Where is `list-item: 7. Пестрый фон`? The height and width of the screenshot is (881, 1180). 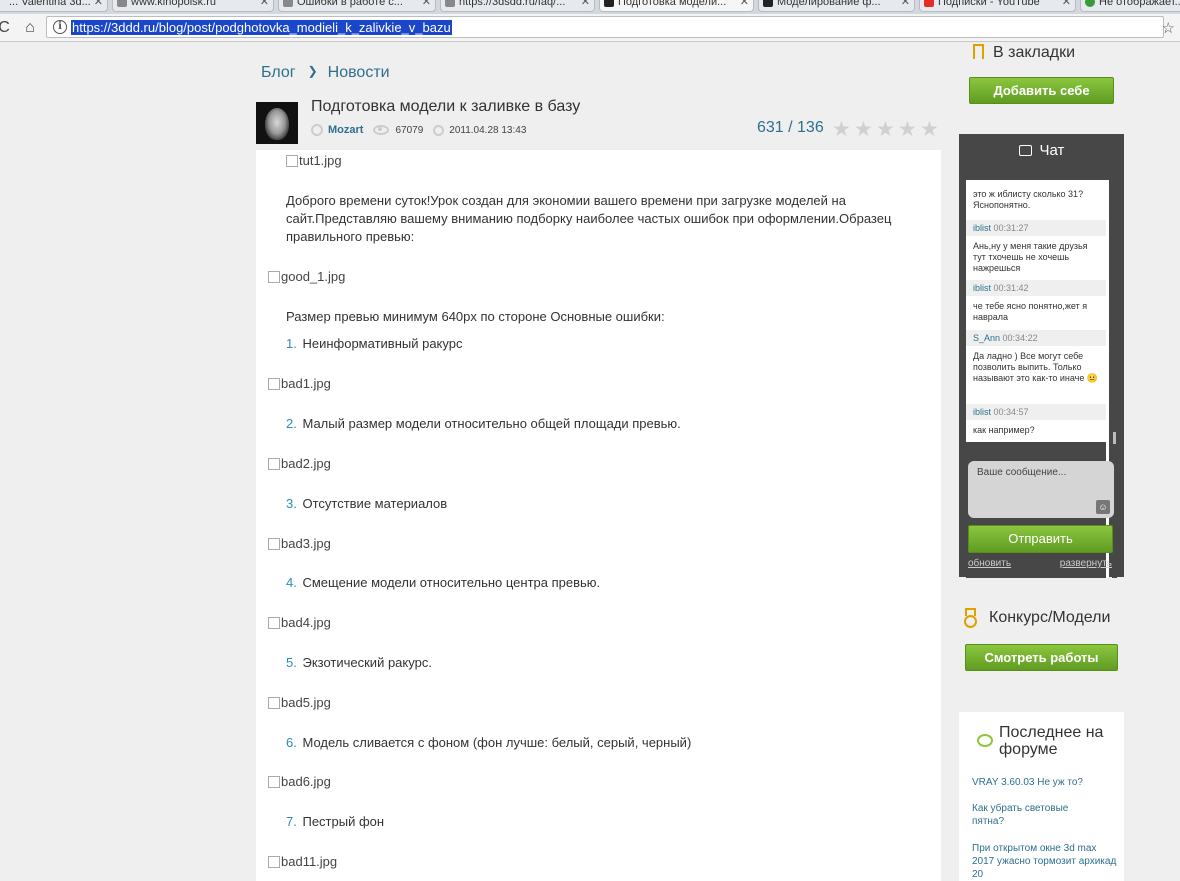
list-item: 7. Пестрый фон is located at coordinates (335, 821).